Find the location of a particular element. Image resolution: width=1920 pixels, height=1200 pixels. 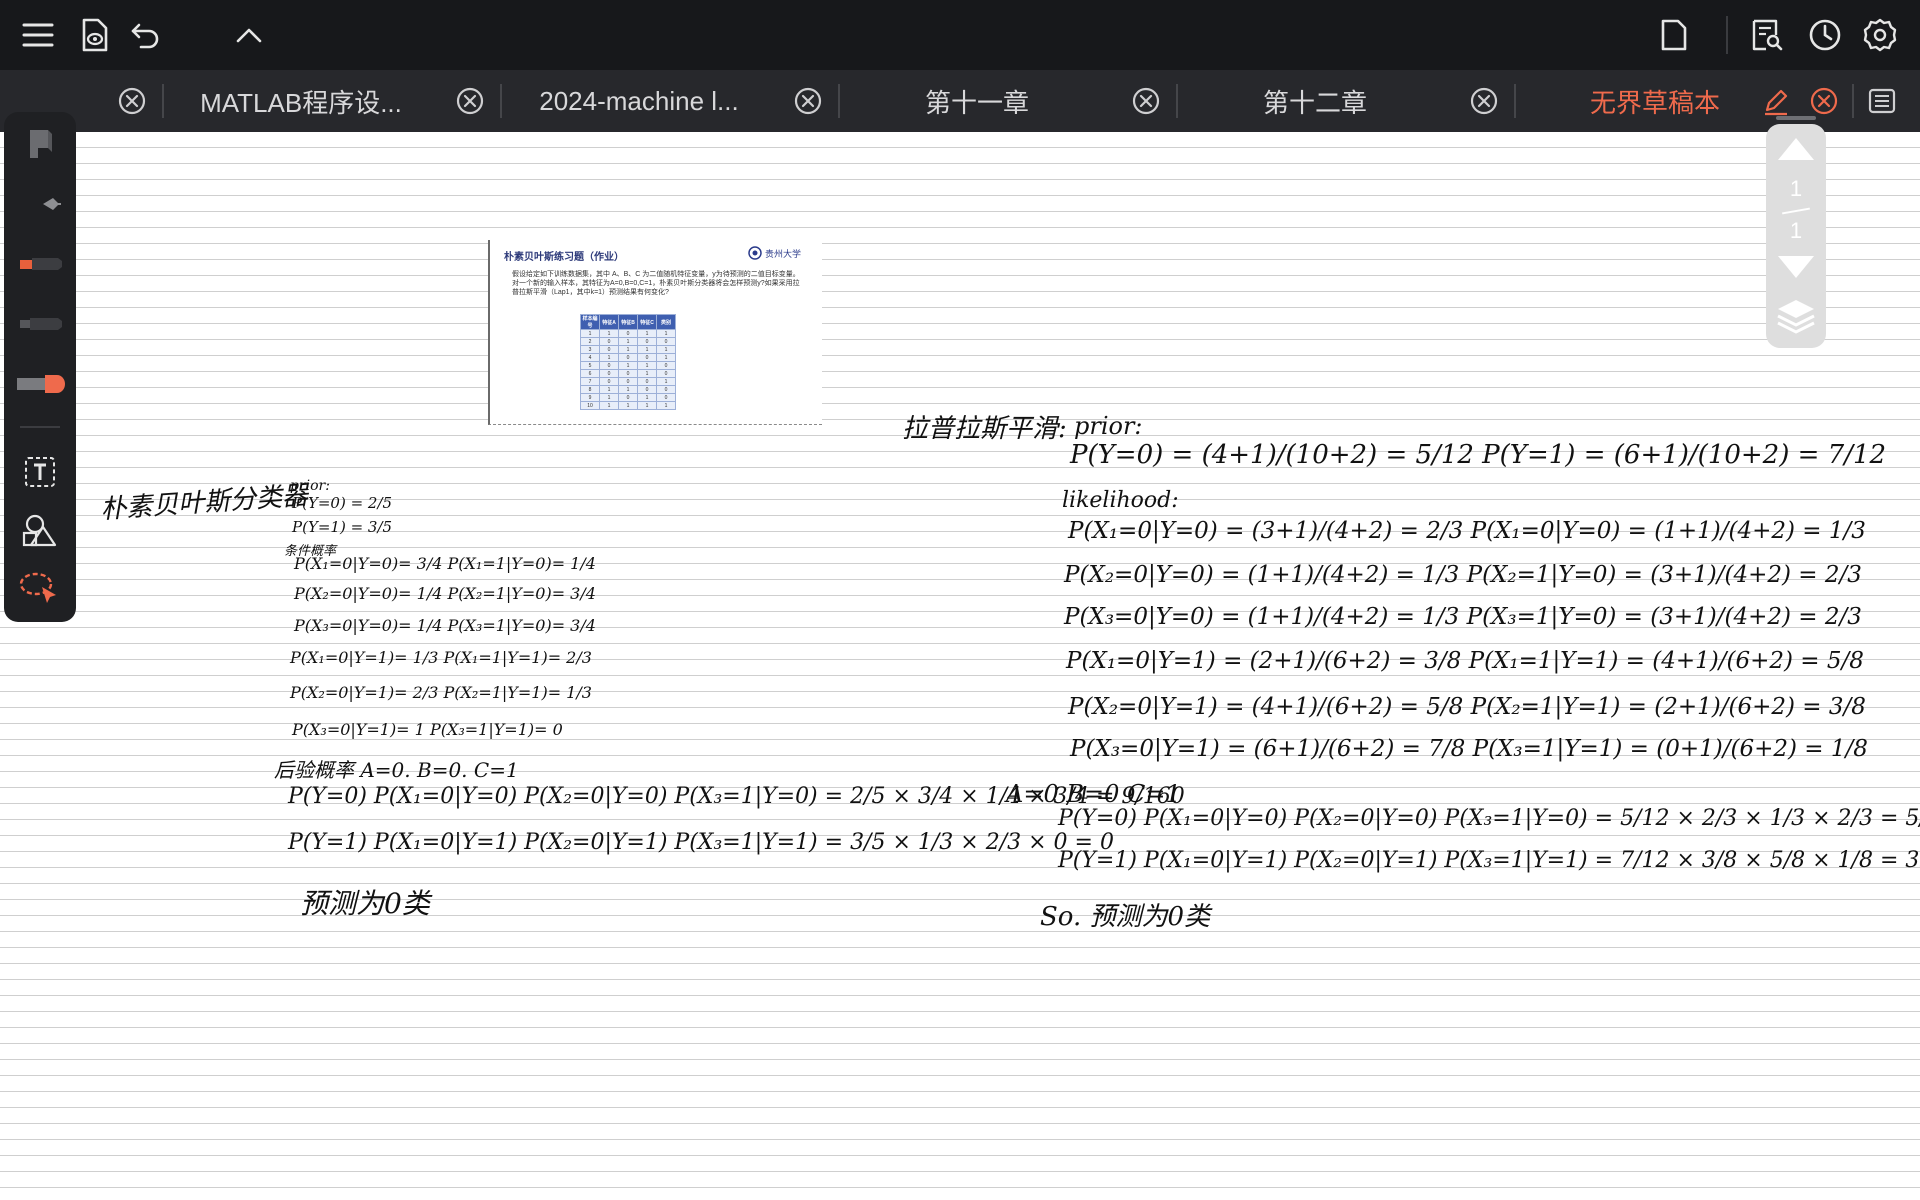

left-cond-2: P(X₃=0|Y=0)= 1/4 P(X₃=1|Y=0)= 3/4 is located at coordinates (445, 625).